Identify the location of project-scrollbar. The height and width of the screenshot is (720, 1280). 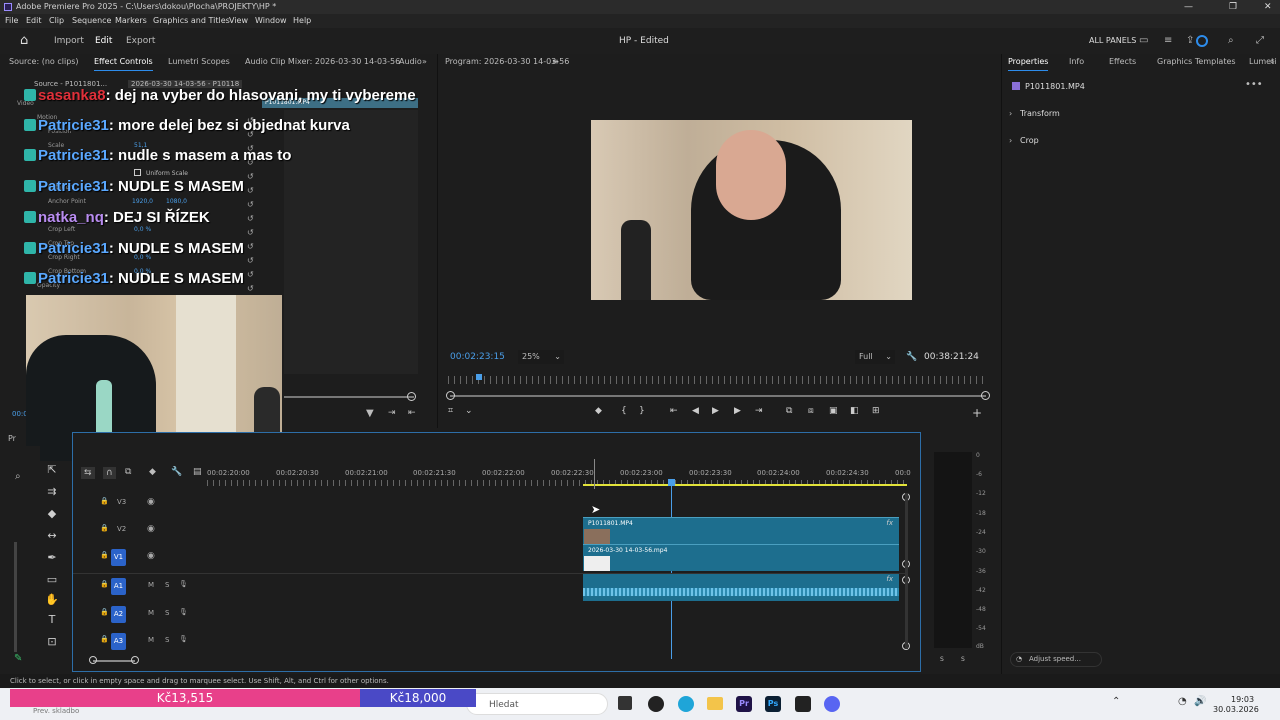
(15, 597).